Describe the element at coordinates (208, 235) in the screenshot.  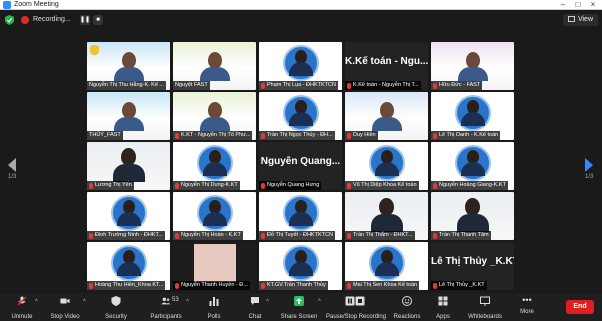
I see `participant-name-bar: Nguyễn Thị Hoàn - K.KT` at that location.